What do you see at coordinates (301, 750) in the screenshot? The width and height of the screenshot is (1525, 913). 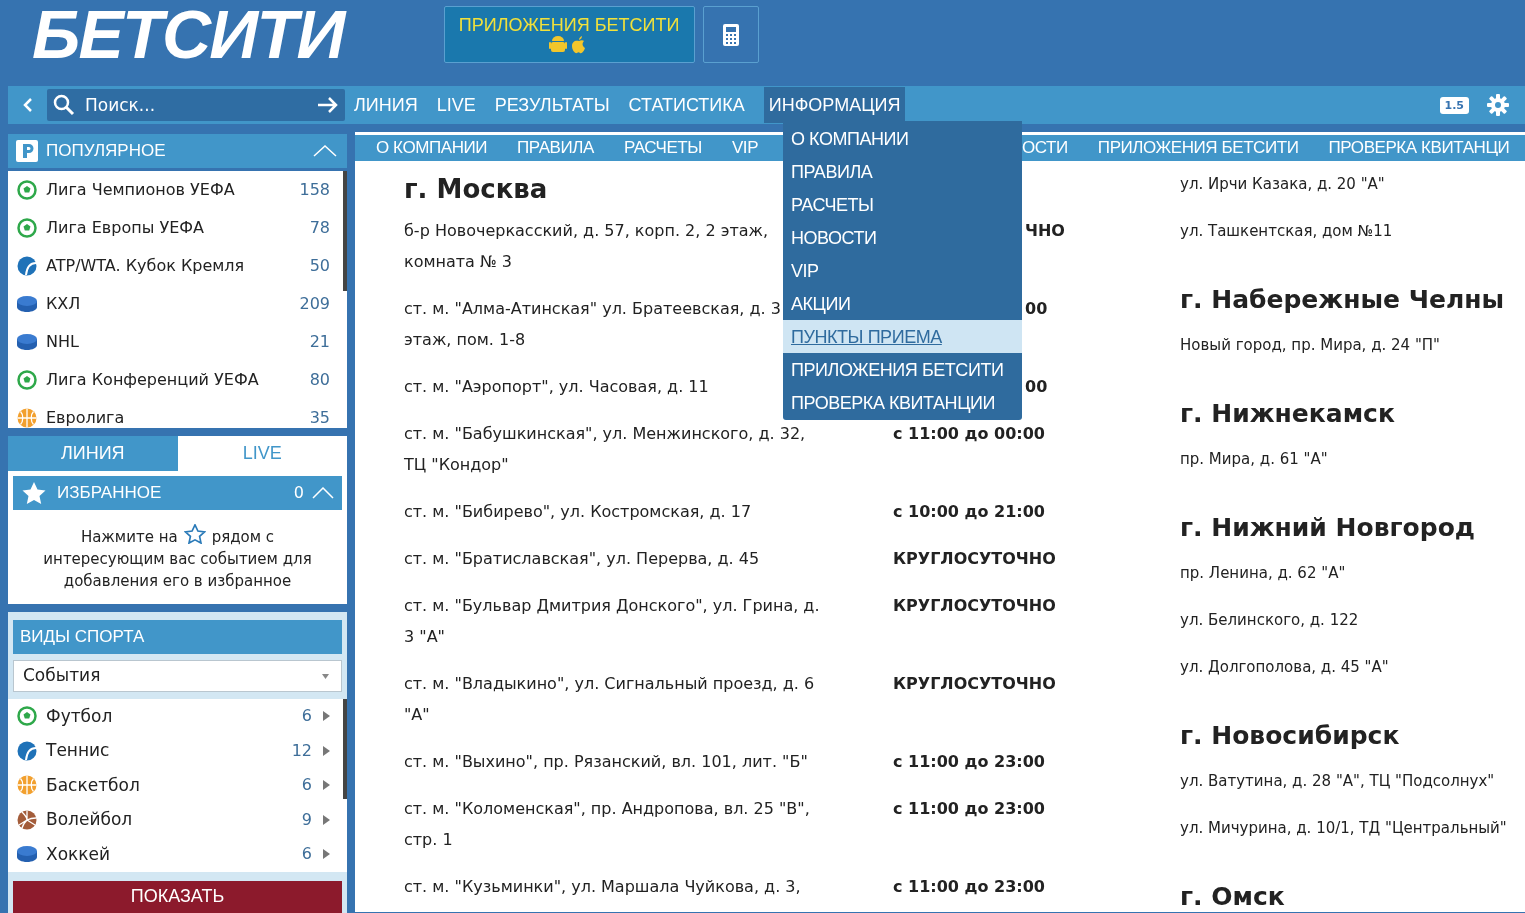 I see `event-count: 12` at bounding box center [301, 750].